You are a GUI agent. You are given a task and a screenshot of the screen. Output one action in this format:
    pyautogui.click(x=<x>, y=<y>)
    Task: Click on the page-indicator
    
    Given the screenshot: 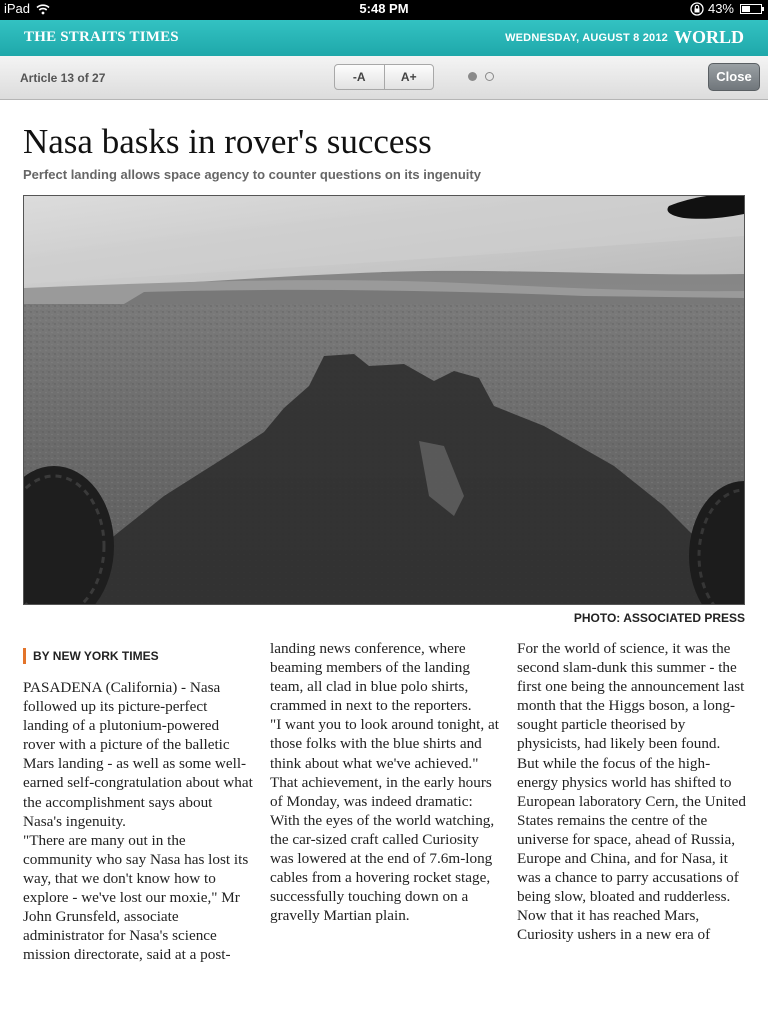 What is the action you would take?
    pyautogui.click(x=481, y=76)
    